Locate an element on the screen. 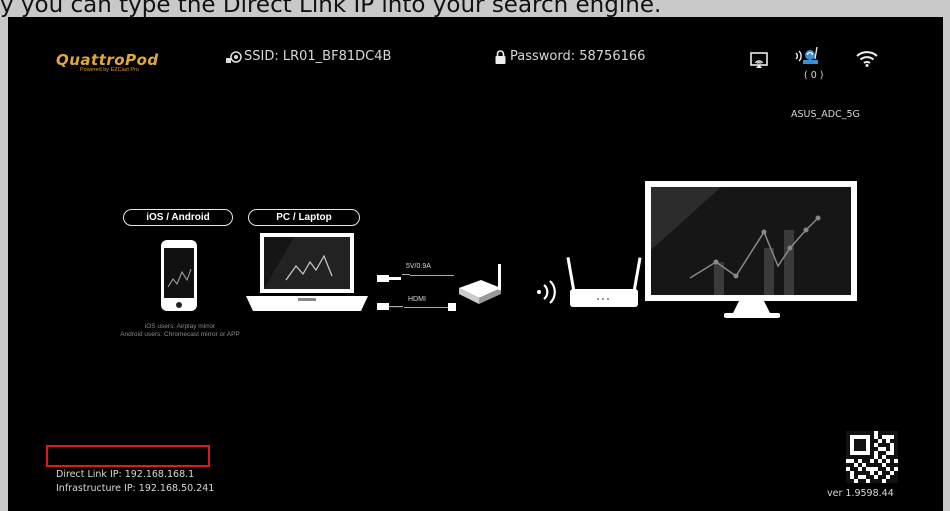 The width and height of the screenshot is (950, 511). qr-code is located at coordinates (872, 457).